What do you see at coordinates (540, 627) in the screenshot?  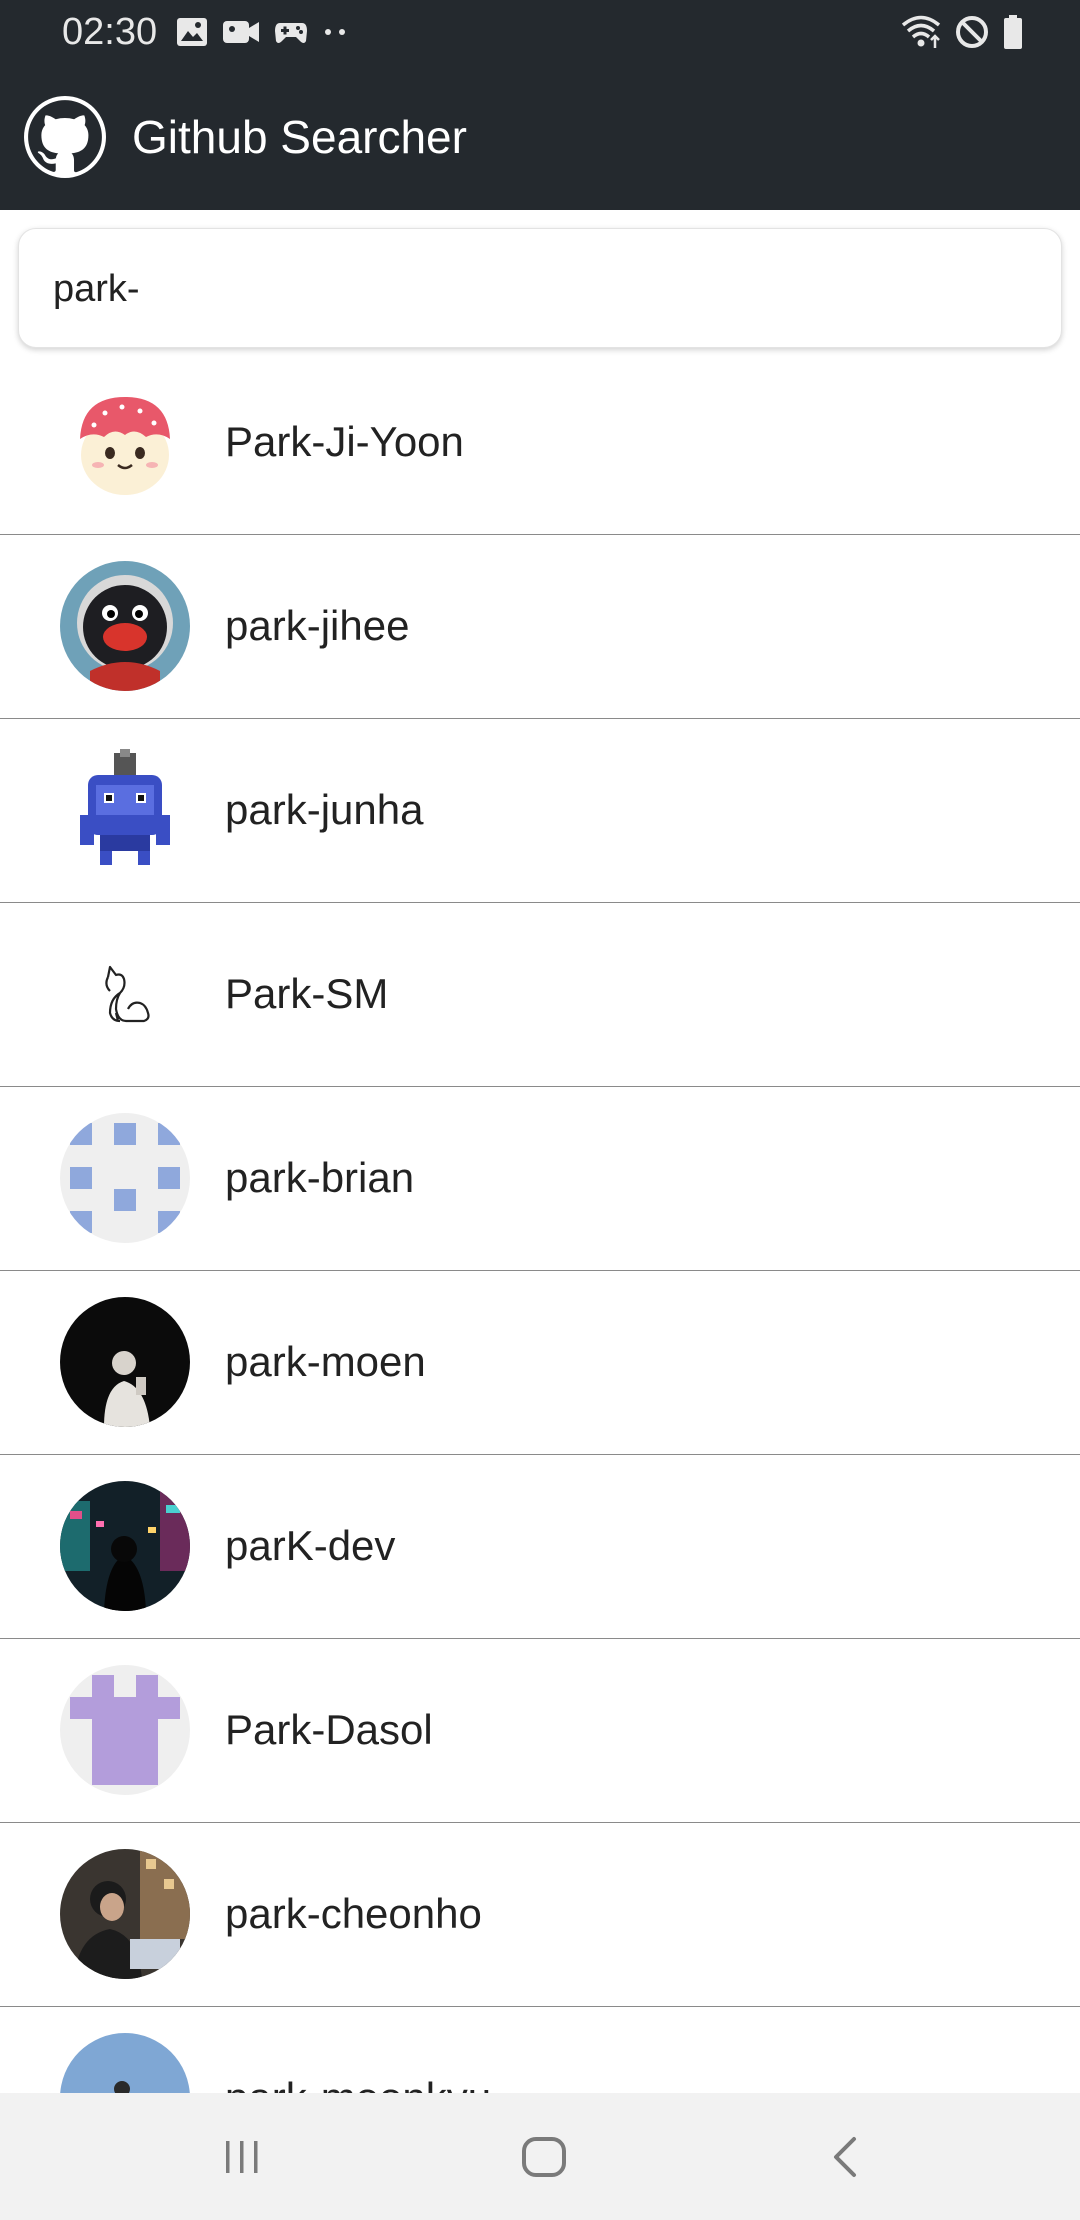 I see `user-list-item: park-jihee` at bounding box center [540, 627].